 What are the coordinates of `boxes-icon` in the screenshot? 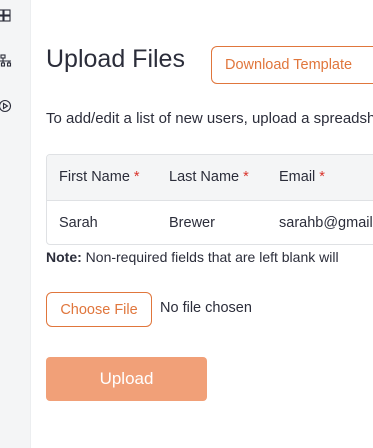 It's located at (7, 16).